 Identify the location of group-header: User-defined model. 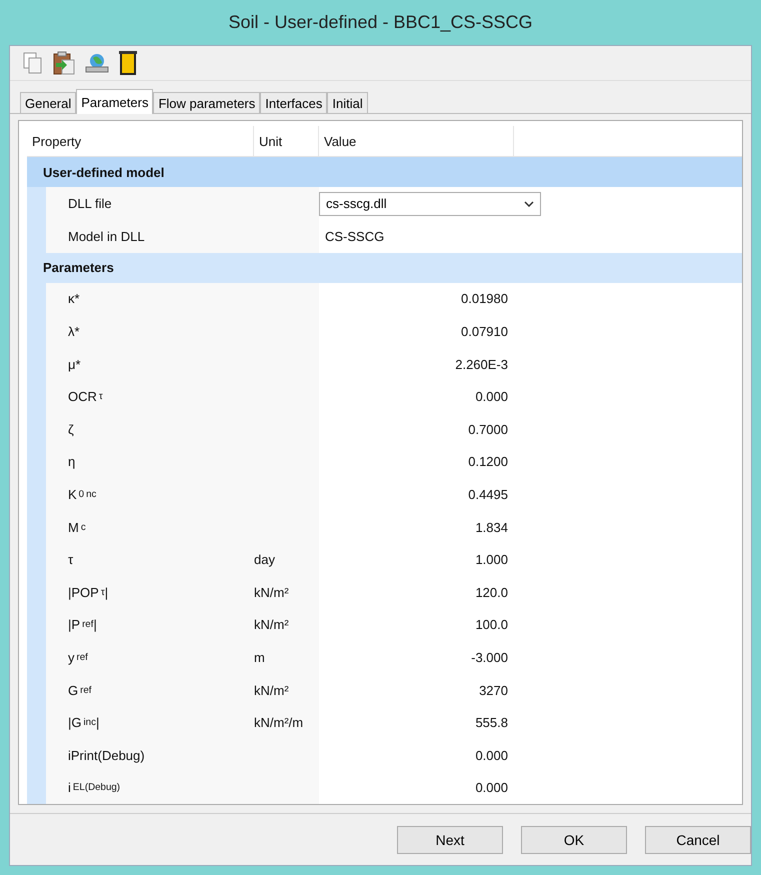
(384, 172).